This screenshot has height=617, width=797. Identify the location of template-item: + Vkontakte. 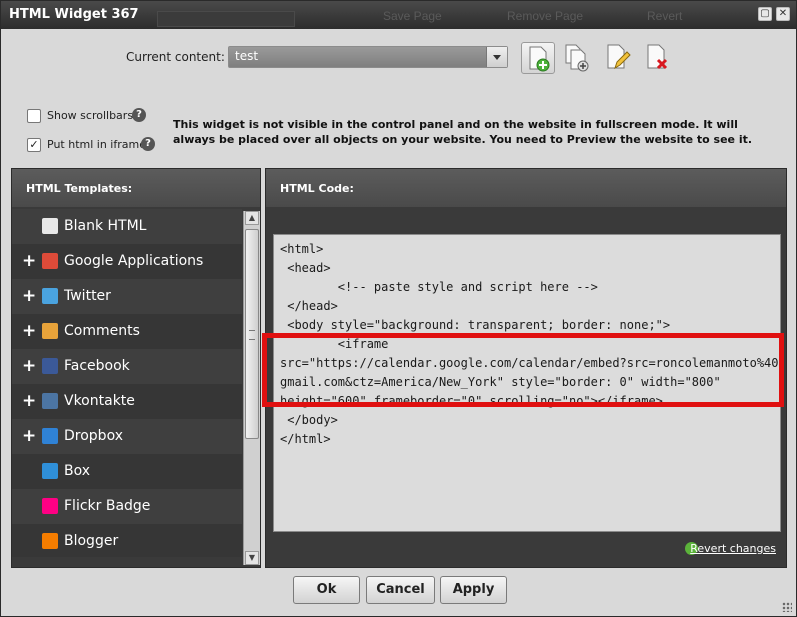
(127, 401).